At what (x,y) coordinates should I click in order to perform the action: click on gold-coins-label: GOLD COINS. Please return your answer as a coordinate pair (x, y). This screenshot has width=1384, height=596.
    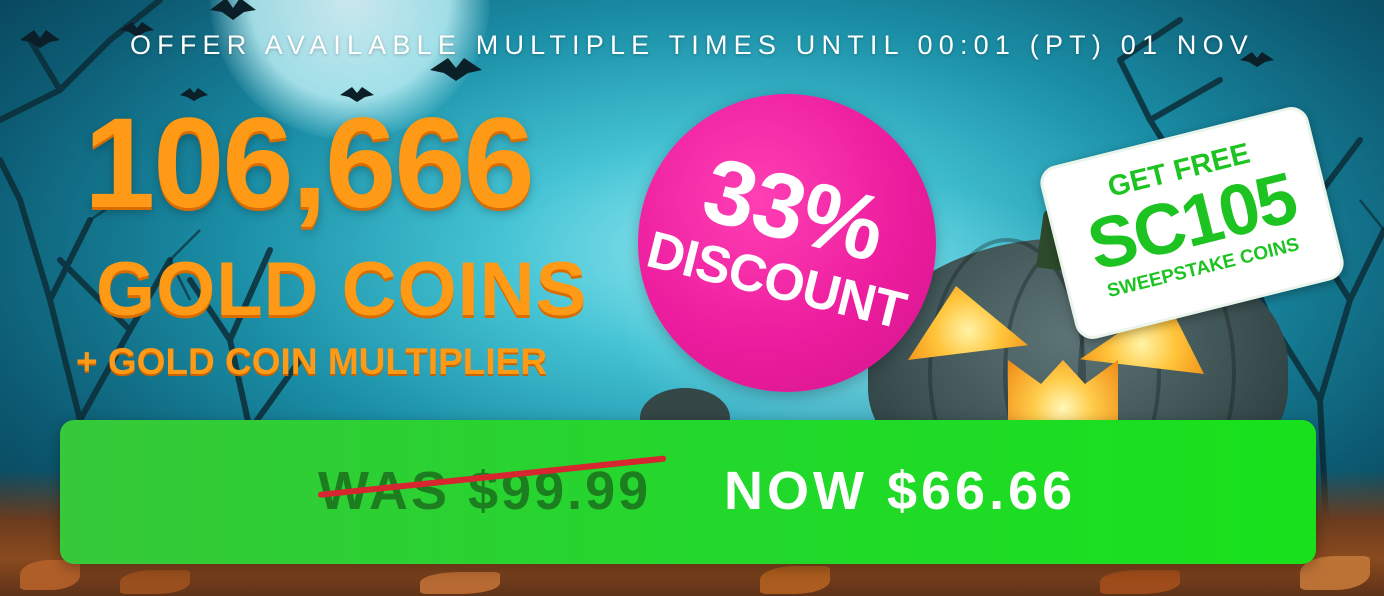
    Looking at the image, I should click on (342, 289).